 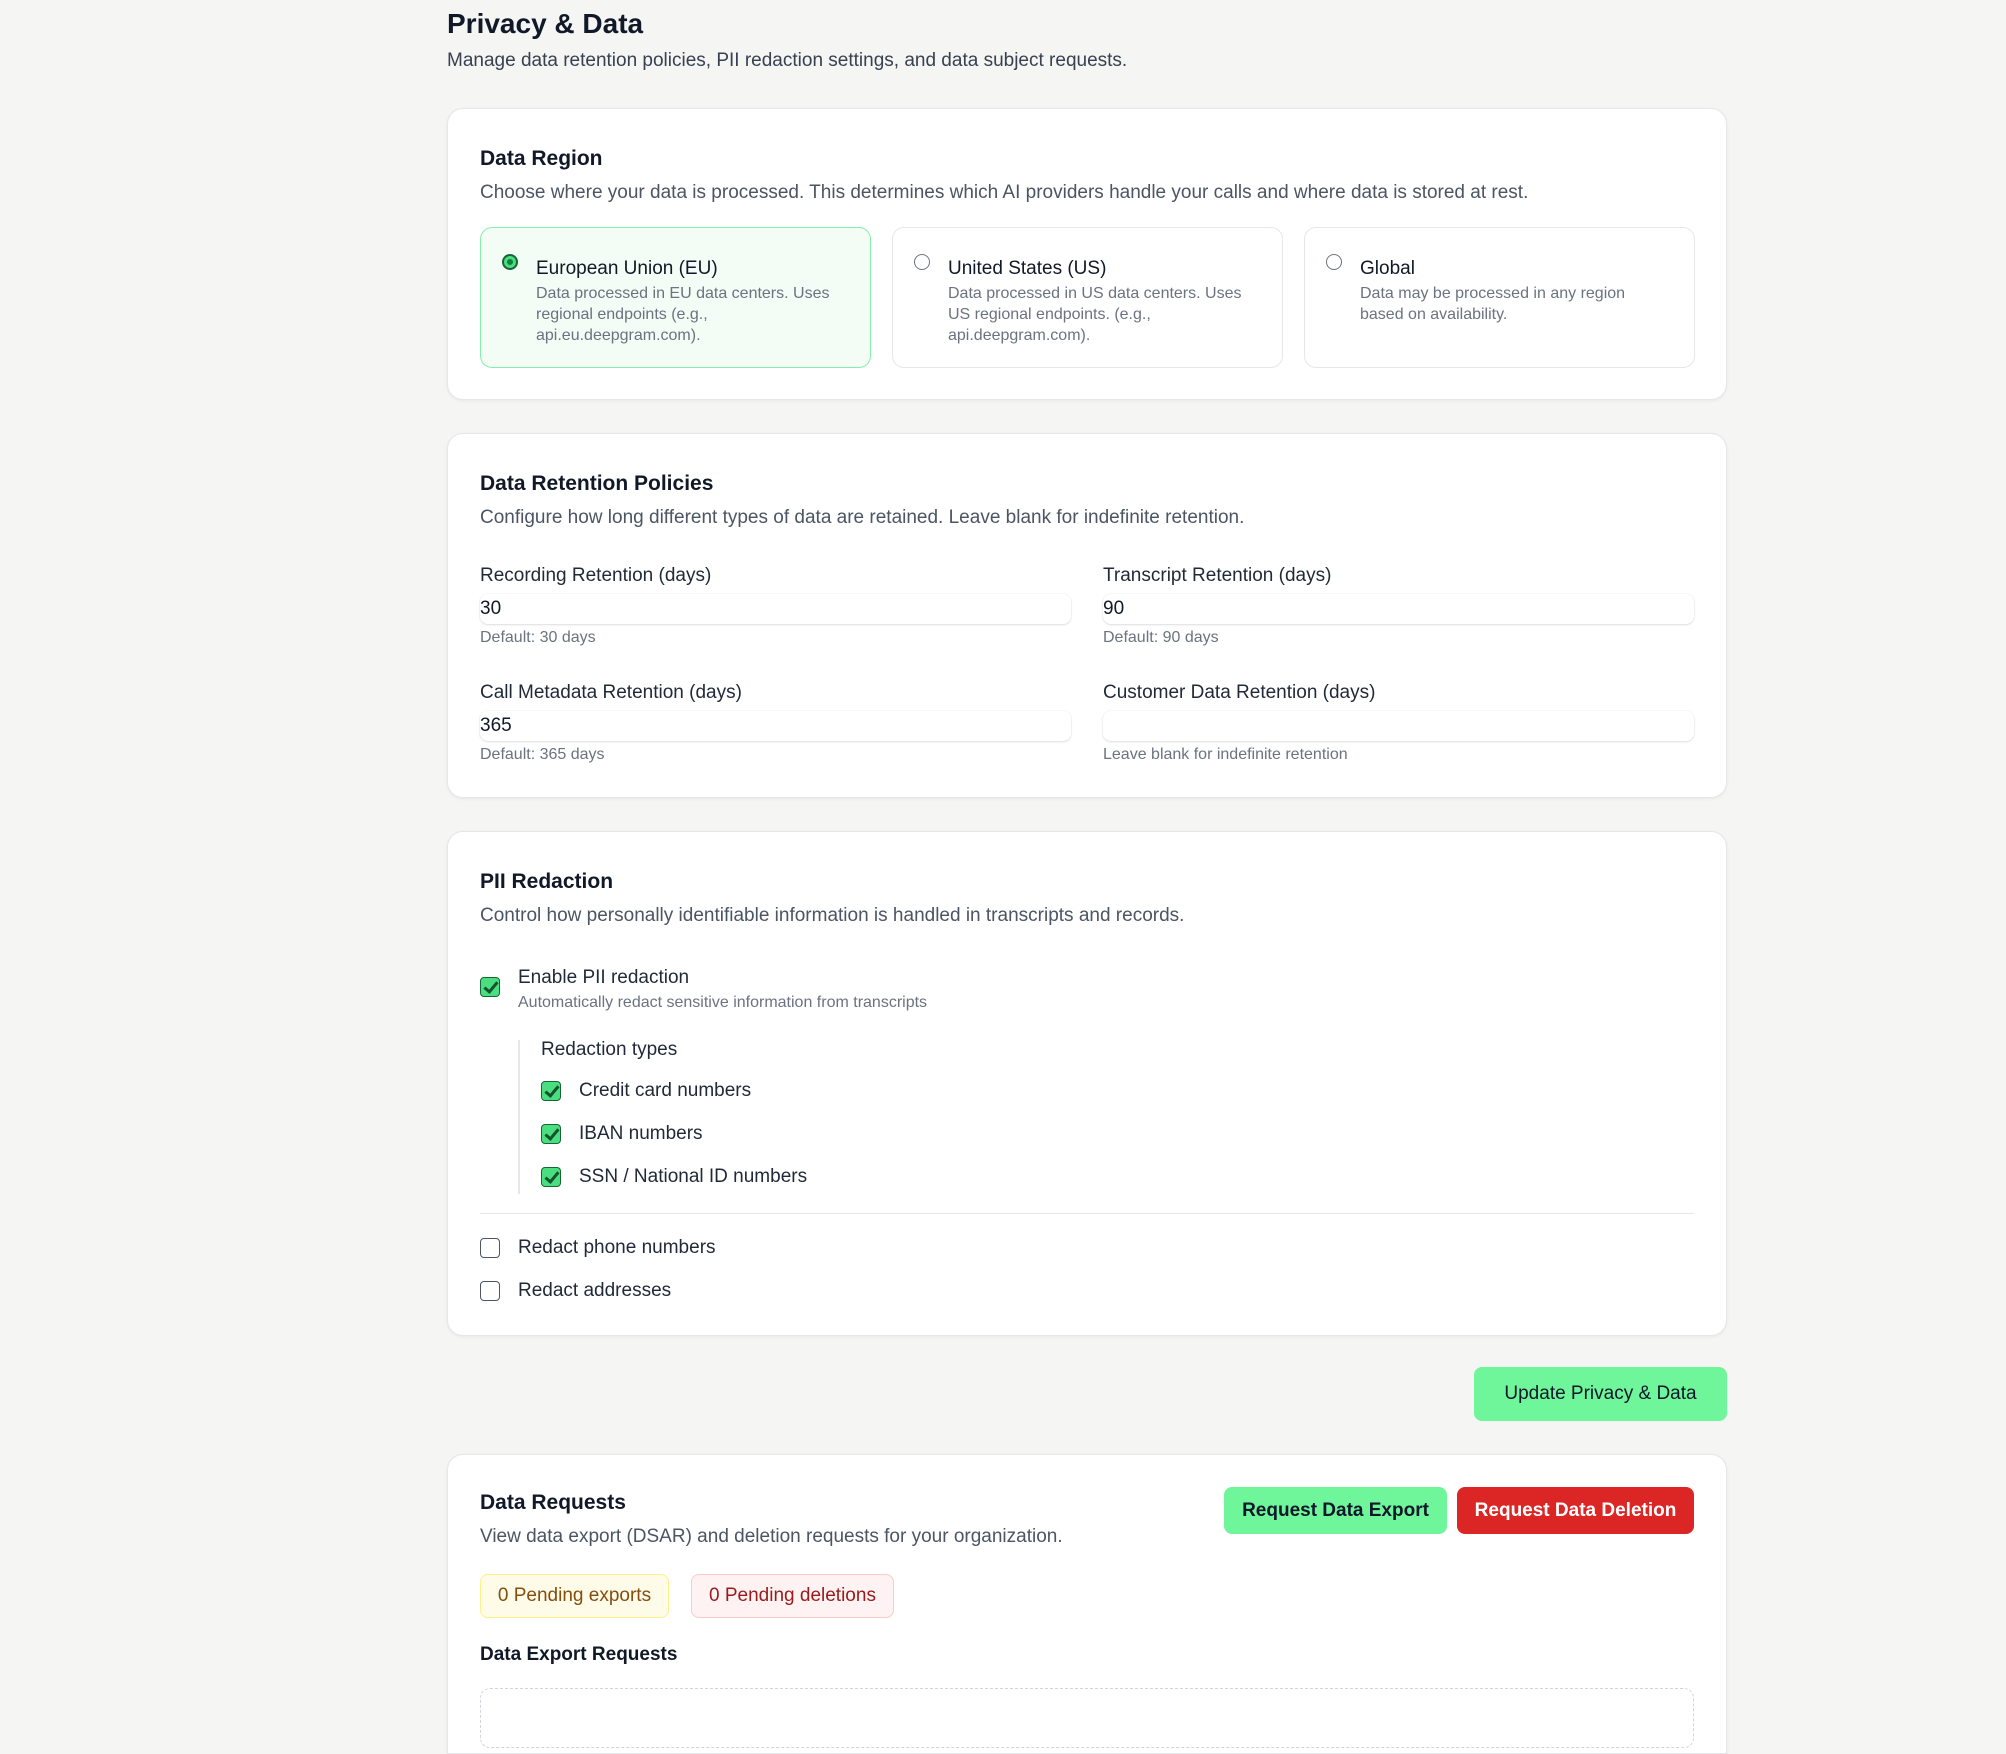 What do you see at coordinates (611, 692) in the screenshot?
I see `call-metadata-retention-label: Call Metadata Retention (days)` at bounding box center [611, 692].